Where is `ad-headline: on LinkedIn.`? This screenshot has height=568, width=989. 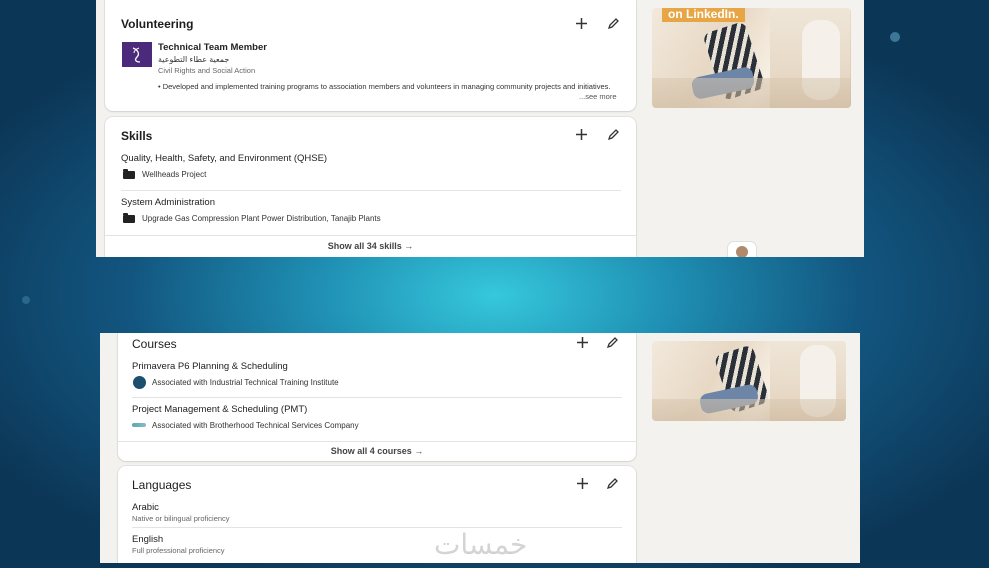
ad-headline: on LinkedIn. is located at coordinates (703, 15).